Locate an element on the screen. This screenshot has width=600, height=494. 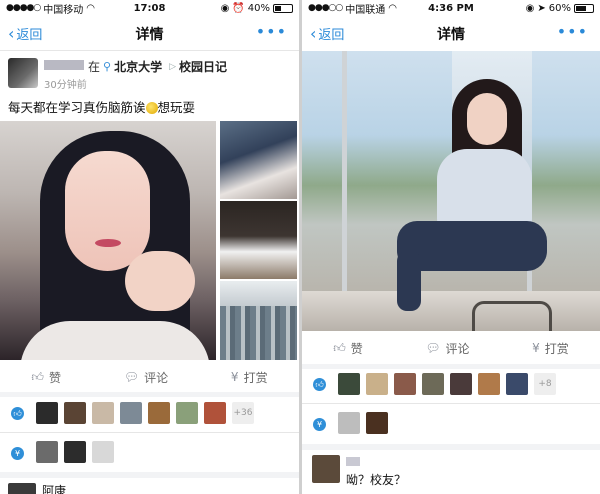
more-count-button: +8 is located at coordinates (545, 384).